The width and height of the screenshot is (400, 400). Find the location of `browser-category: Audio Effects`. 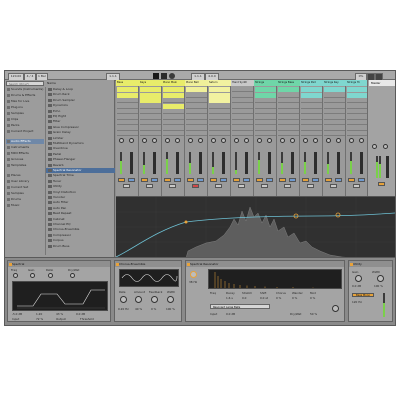

browser-category: Audio Effects is located at coordinates (25, 141).